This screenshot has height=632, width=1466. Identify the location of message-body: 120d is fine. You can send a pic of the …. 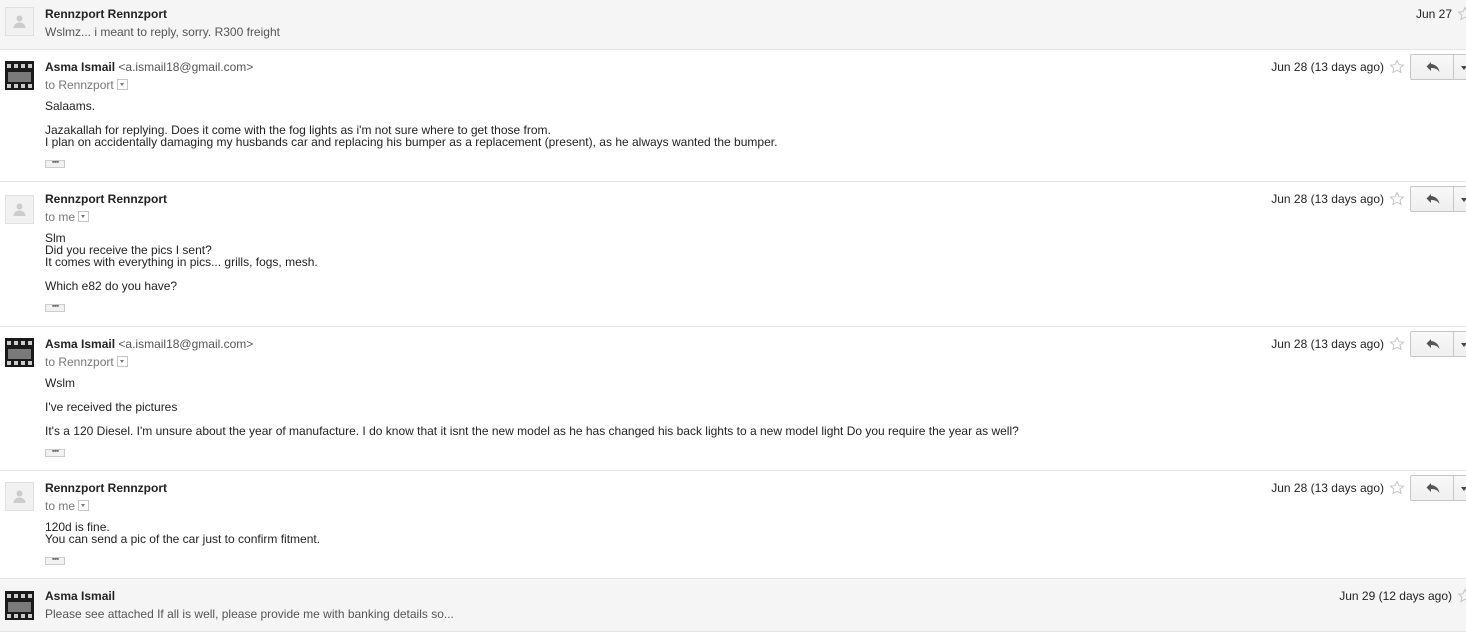
(183, 533).